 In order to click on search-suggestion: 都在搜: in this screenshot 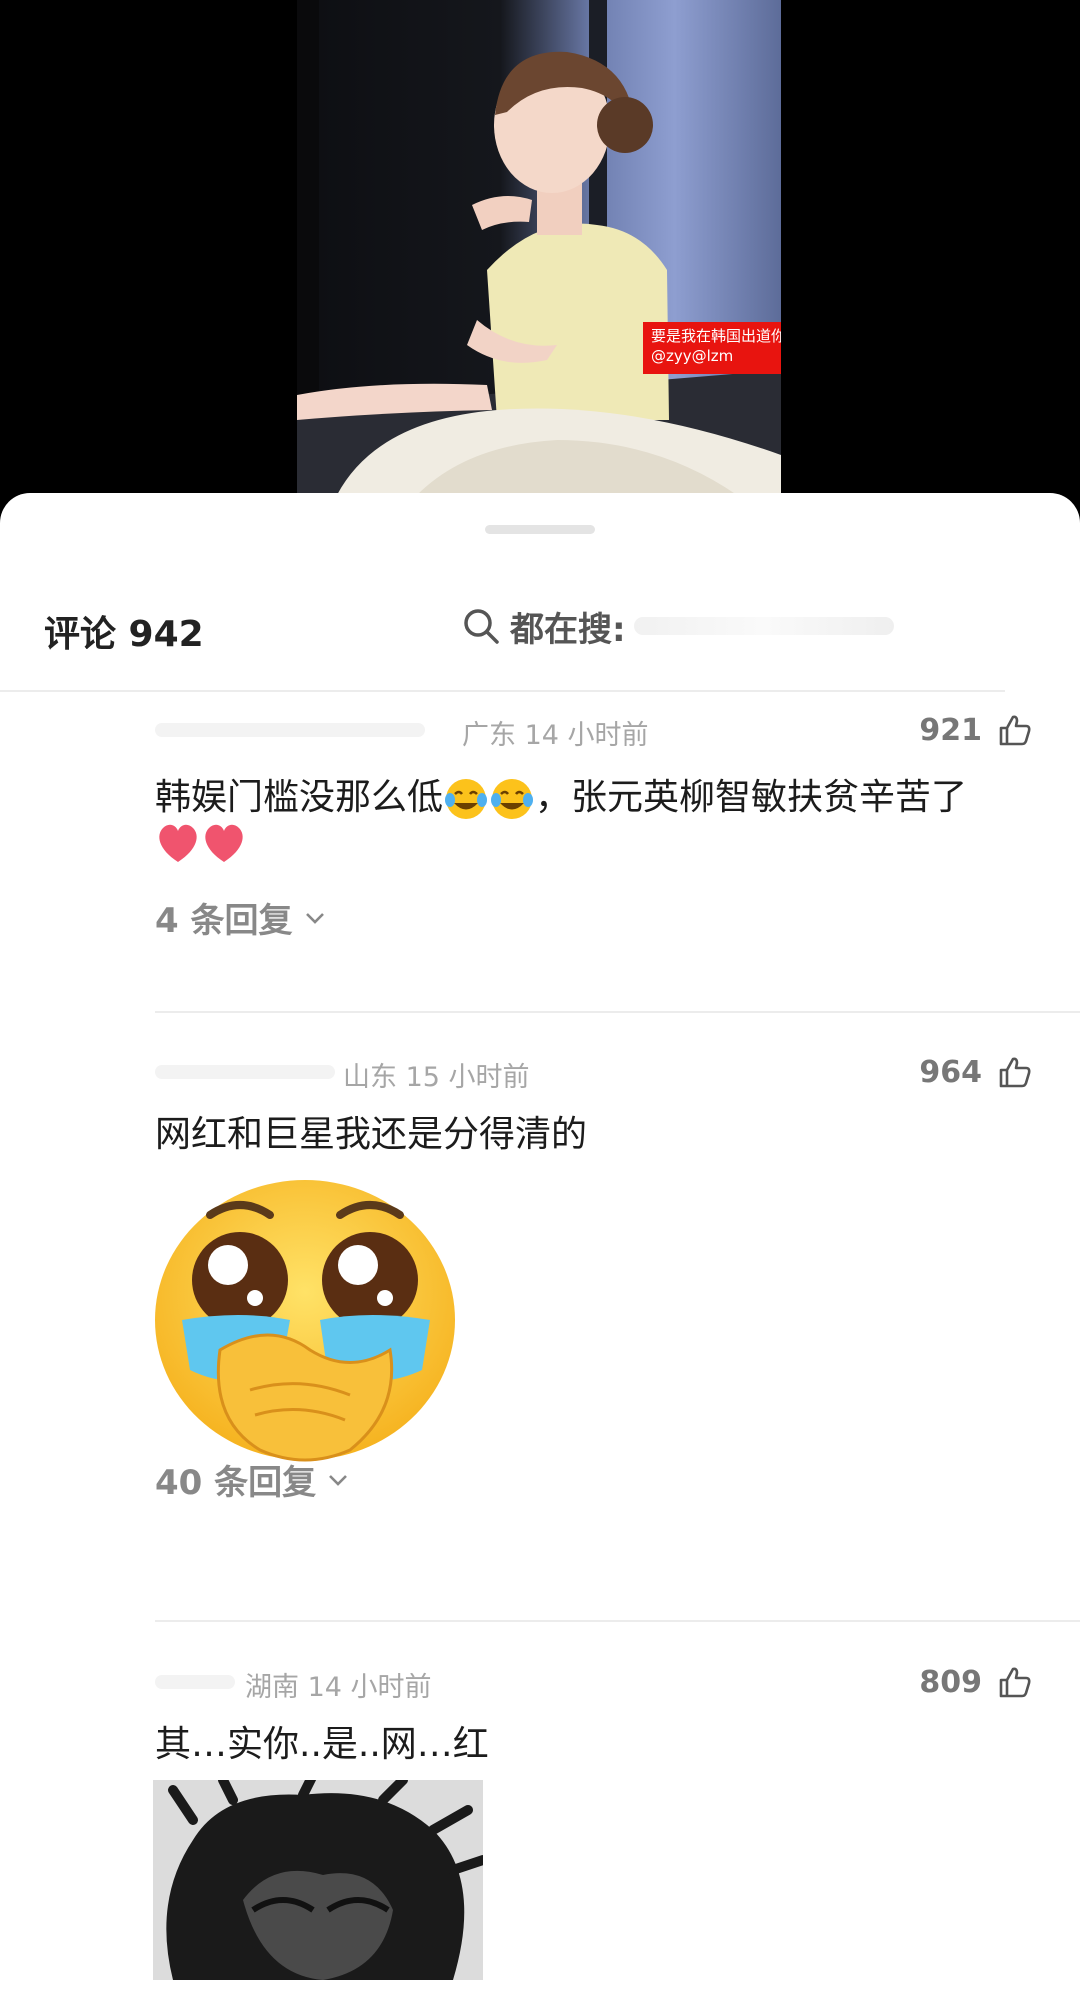, I will do `click(678, 626)`.